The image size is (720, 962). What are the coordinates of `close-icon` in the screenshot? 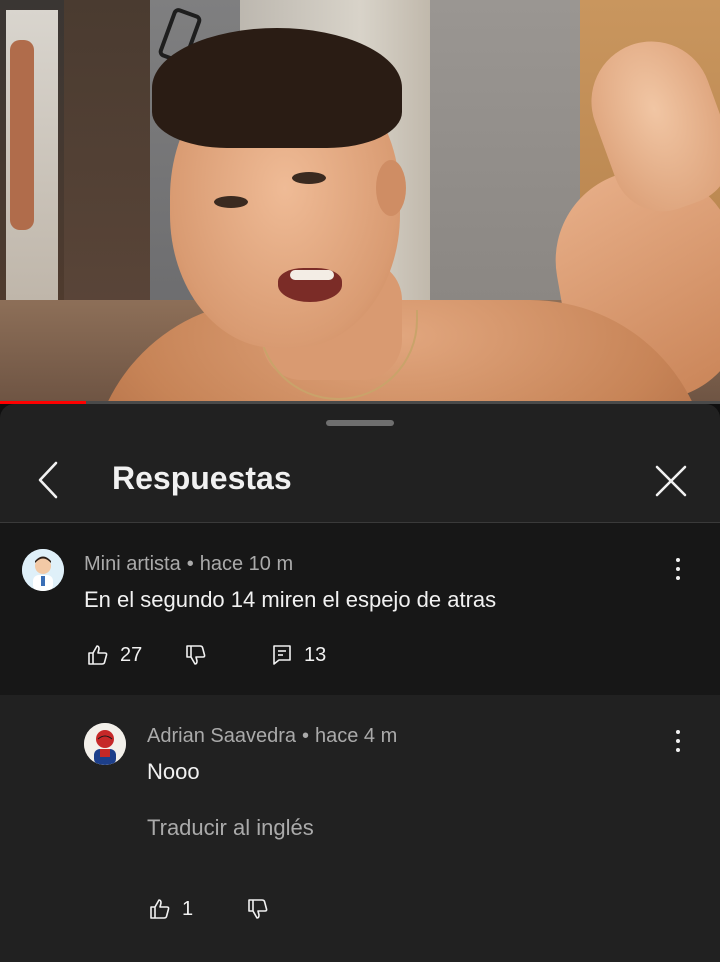 It's located at (671, 481).